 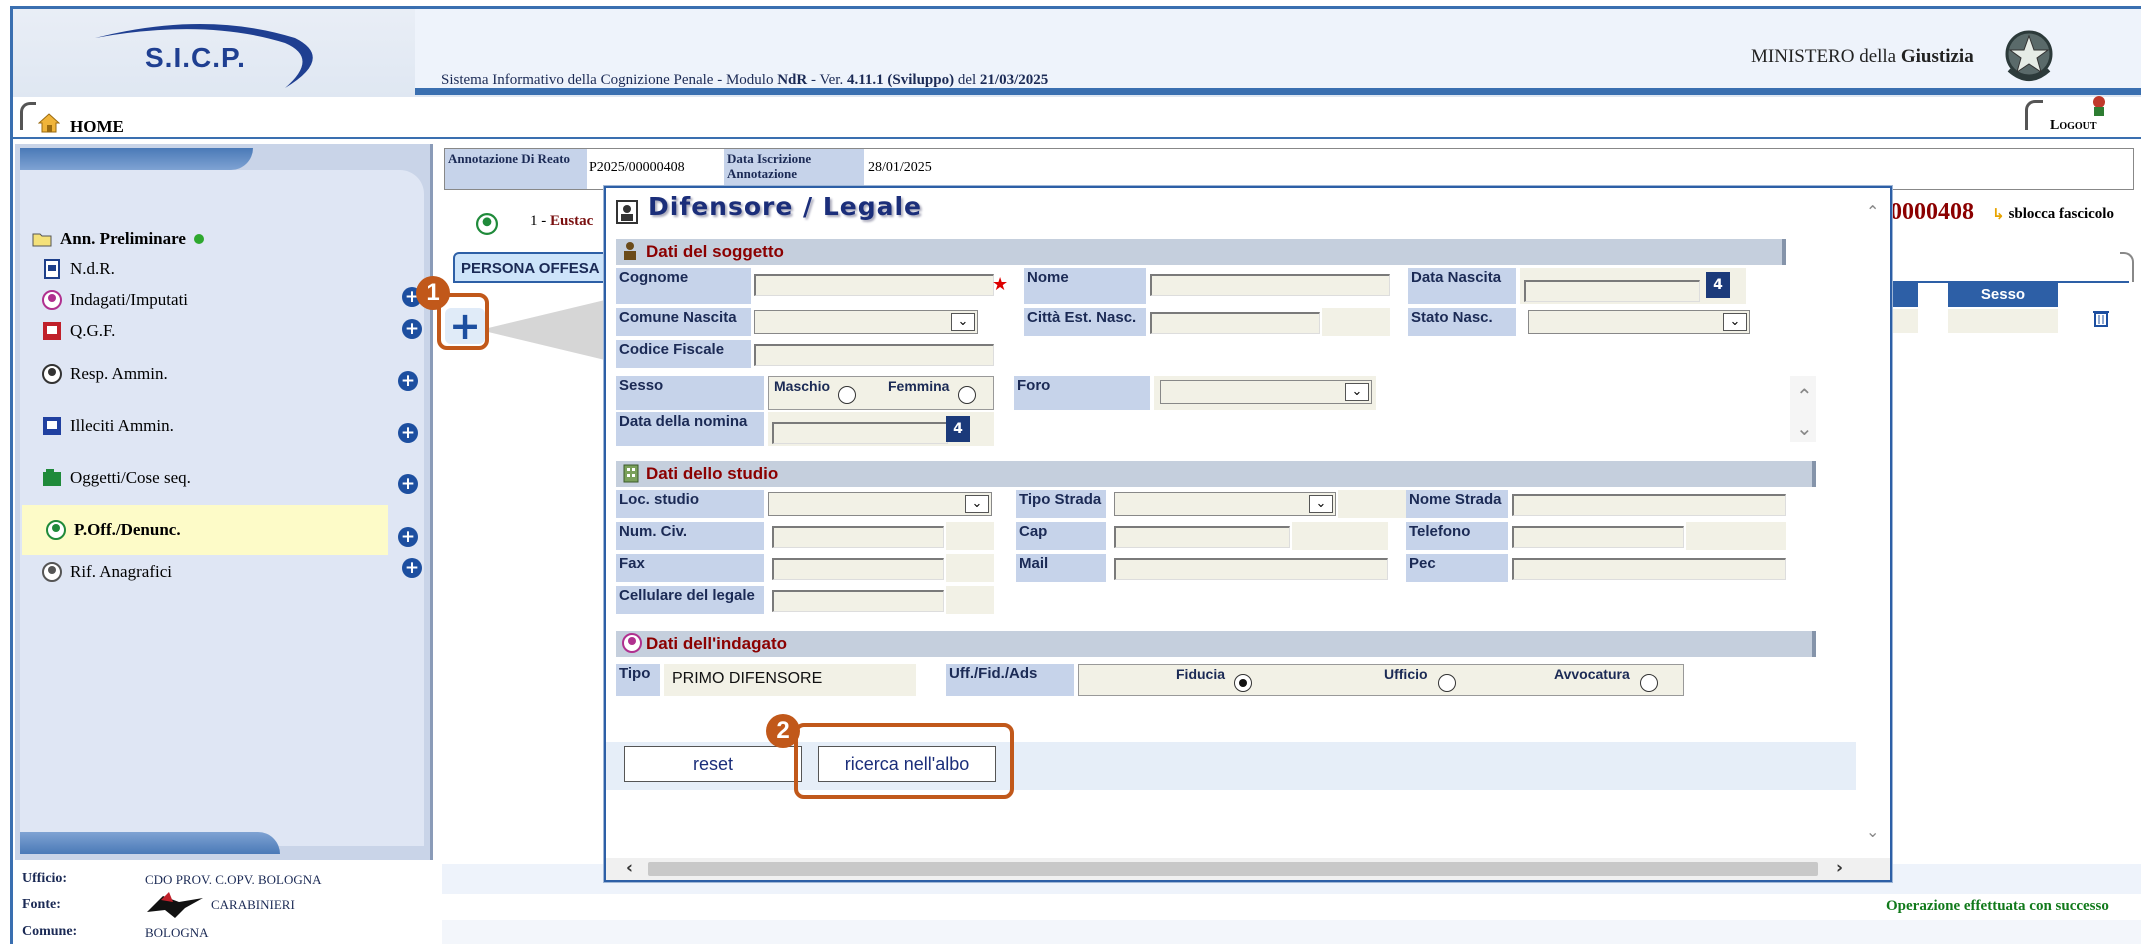 What do you see at coordinates (713, 764) in the screenshot?
I see `reset-button: reset` at bounding box center [713, 764].